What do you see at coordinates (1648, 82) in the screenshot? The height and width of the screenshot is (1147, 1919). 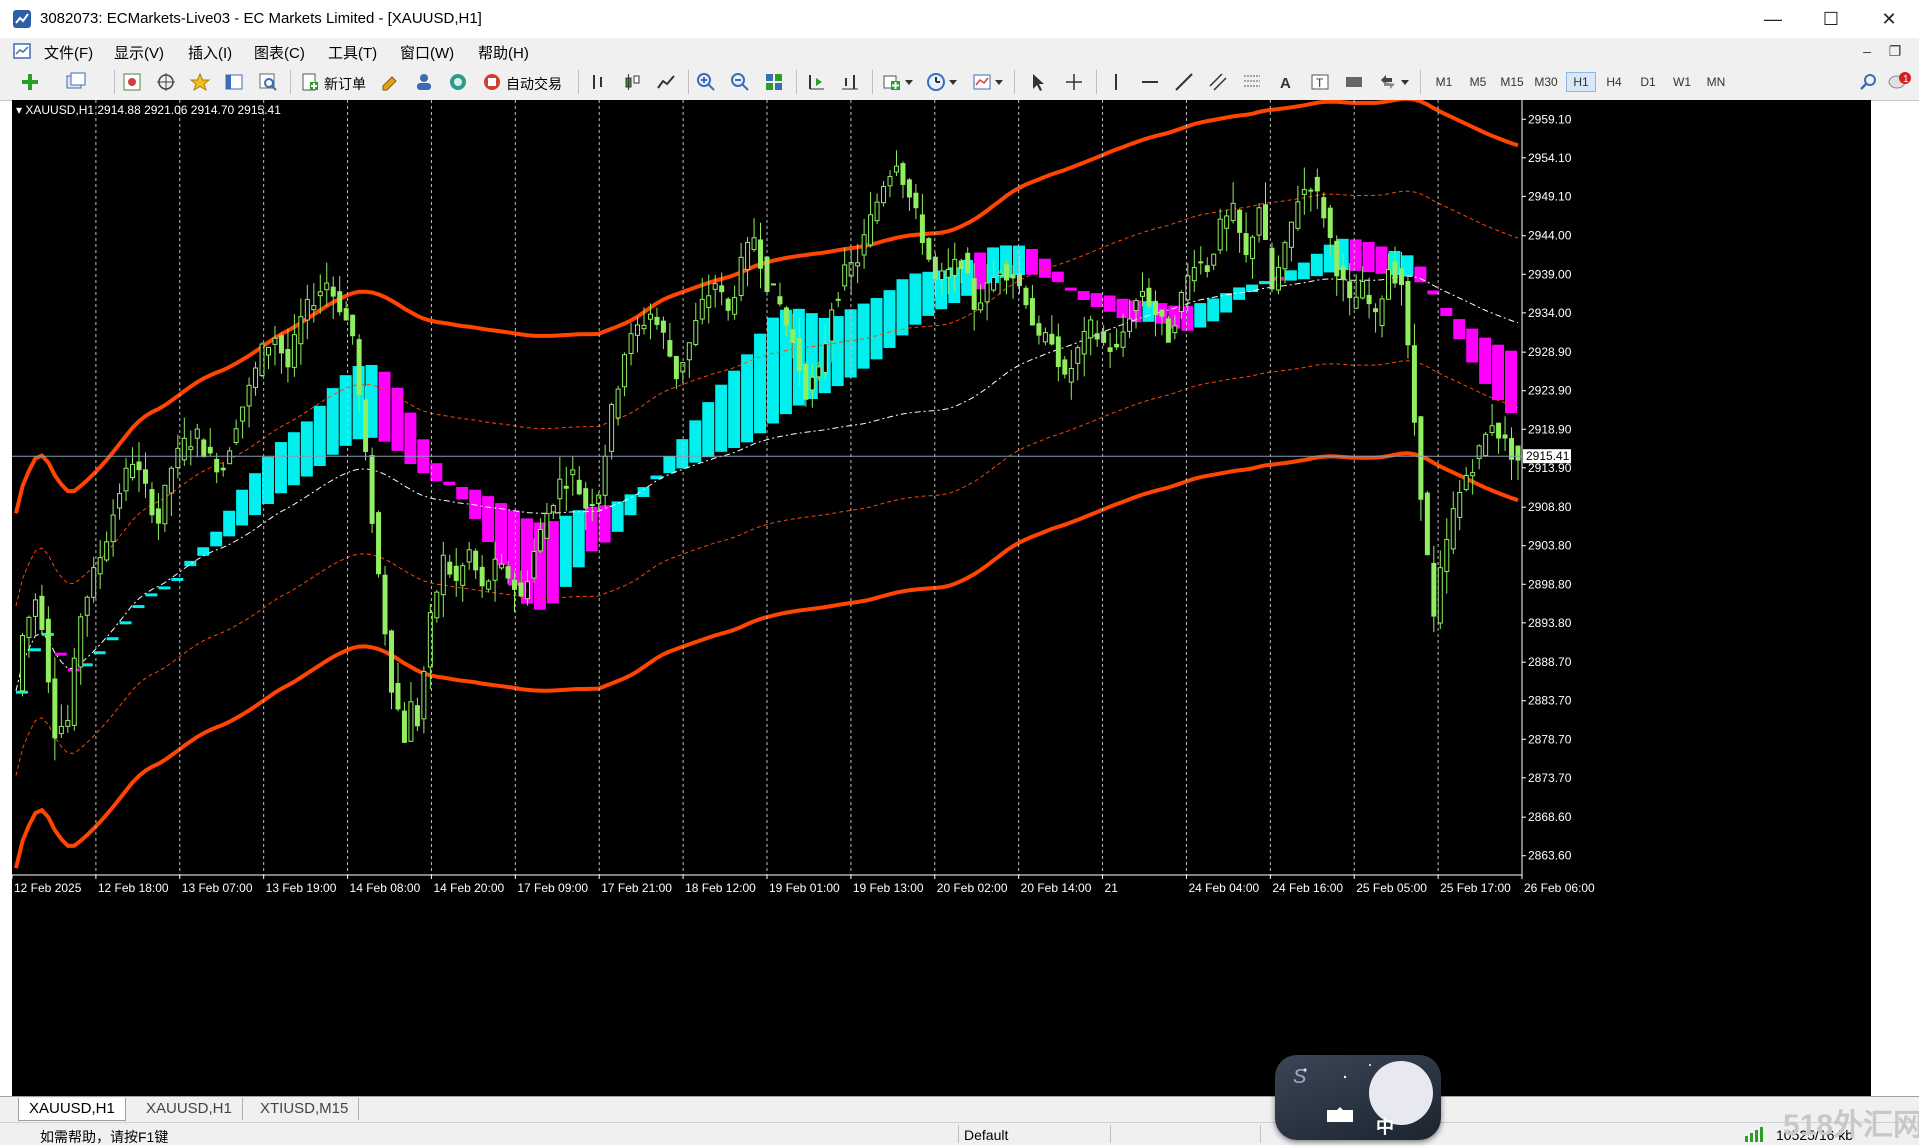 I see `timeframe-d1: D1` at bounding box center [1648, 82].